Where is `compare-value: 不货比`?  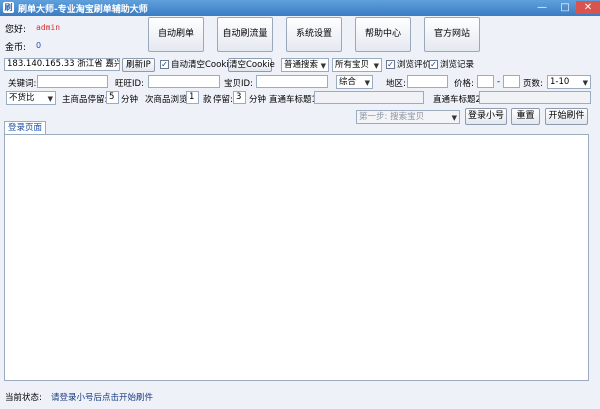
compare-value: 不货比 is located at coordinates (22, 98).